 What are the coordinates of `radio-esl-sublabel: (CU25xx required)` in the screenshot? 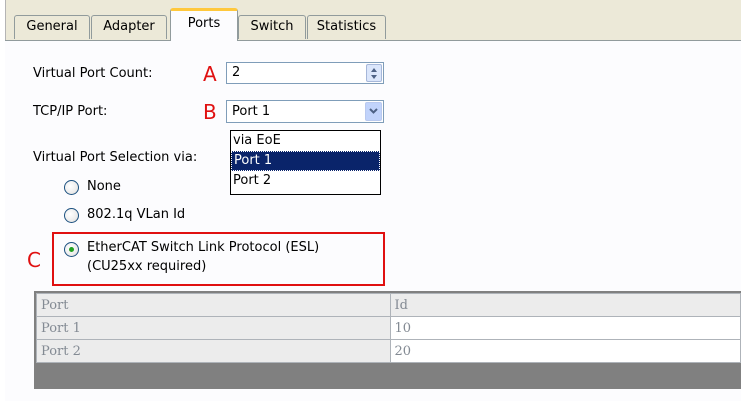 It's located at (147, 266).